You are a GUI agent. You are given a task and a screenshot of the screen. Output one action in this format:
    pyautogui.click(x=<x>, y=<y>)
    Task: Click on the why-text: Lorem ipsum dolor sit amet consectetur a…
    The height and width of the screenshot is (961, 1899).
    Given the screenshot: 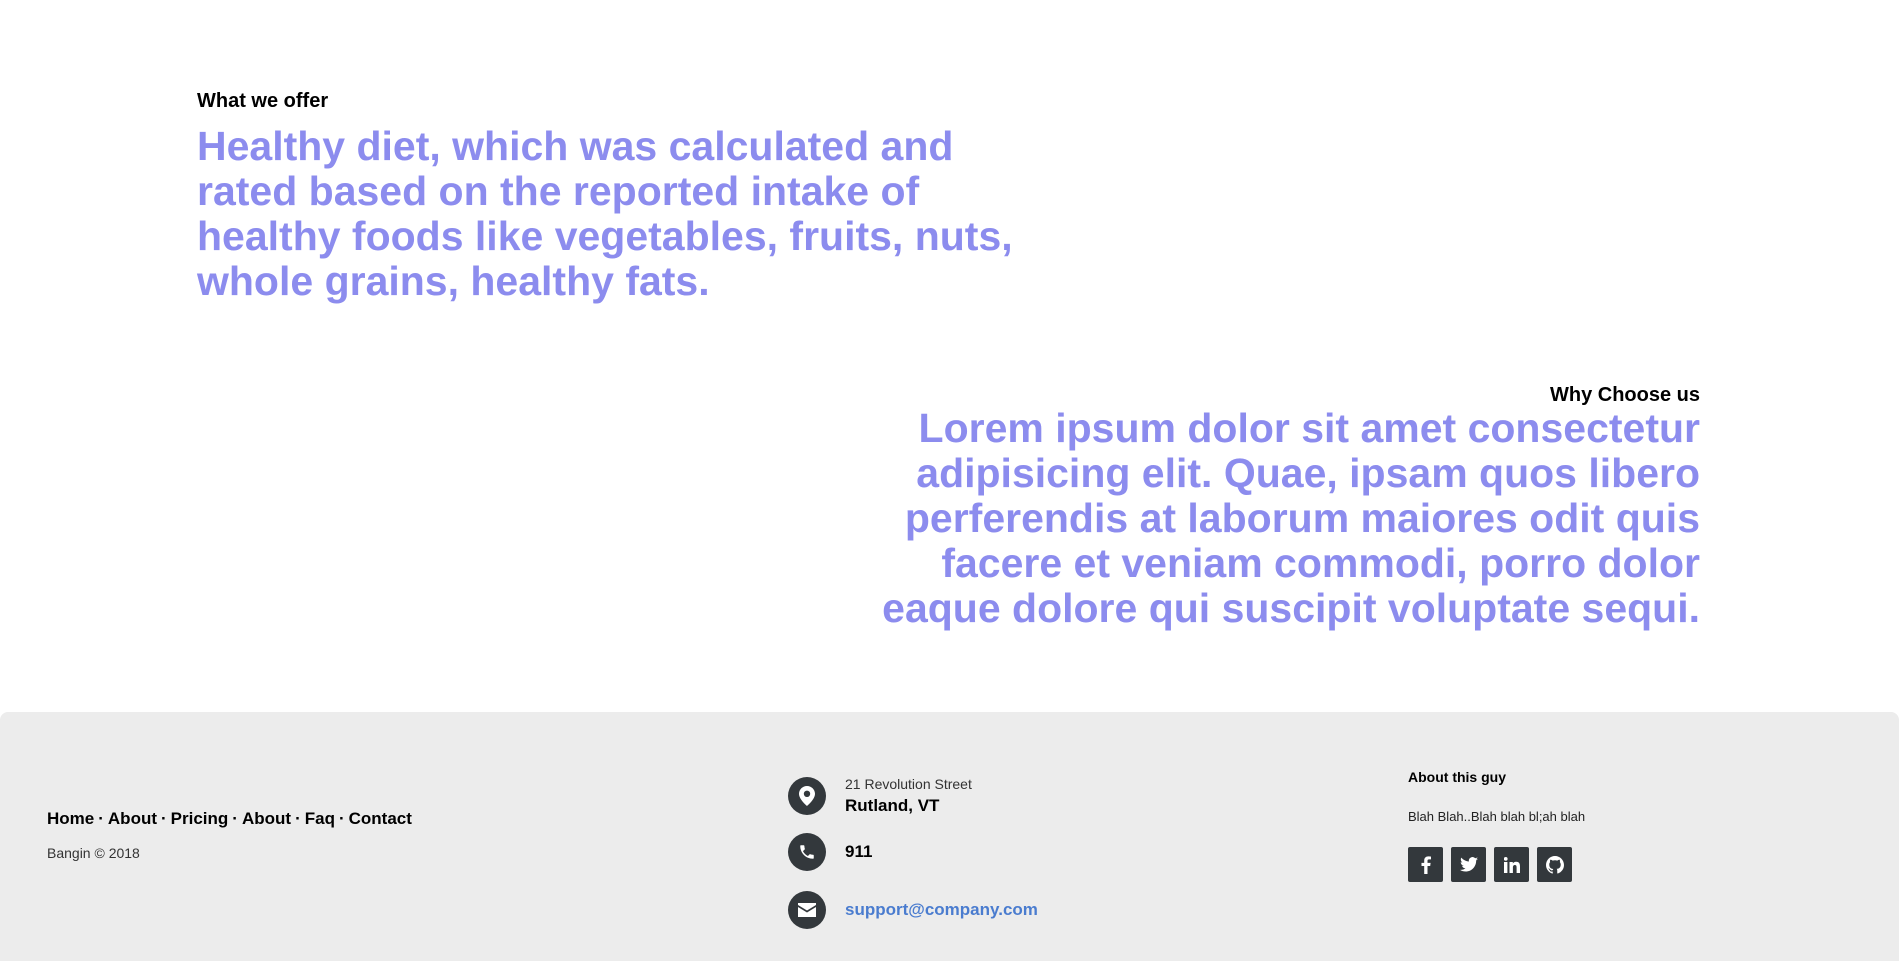 What is the action you would take?
    pyautogui.click(x=1291, y=518)
    